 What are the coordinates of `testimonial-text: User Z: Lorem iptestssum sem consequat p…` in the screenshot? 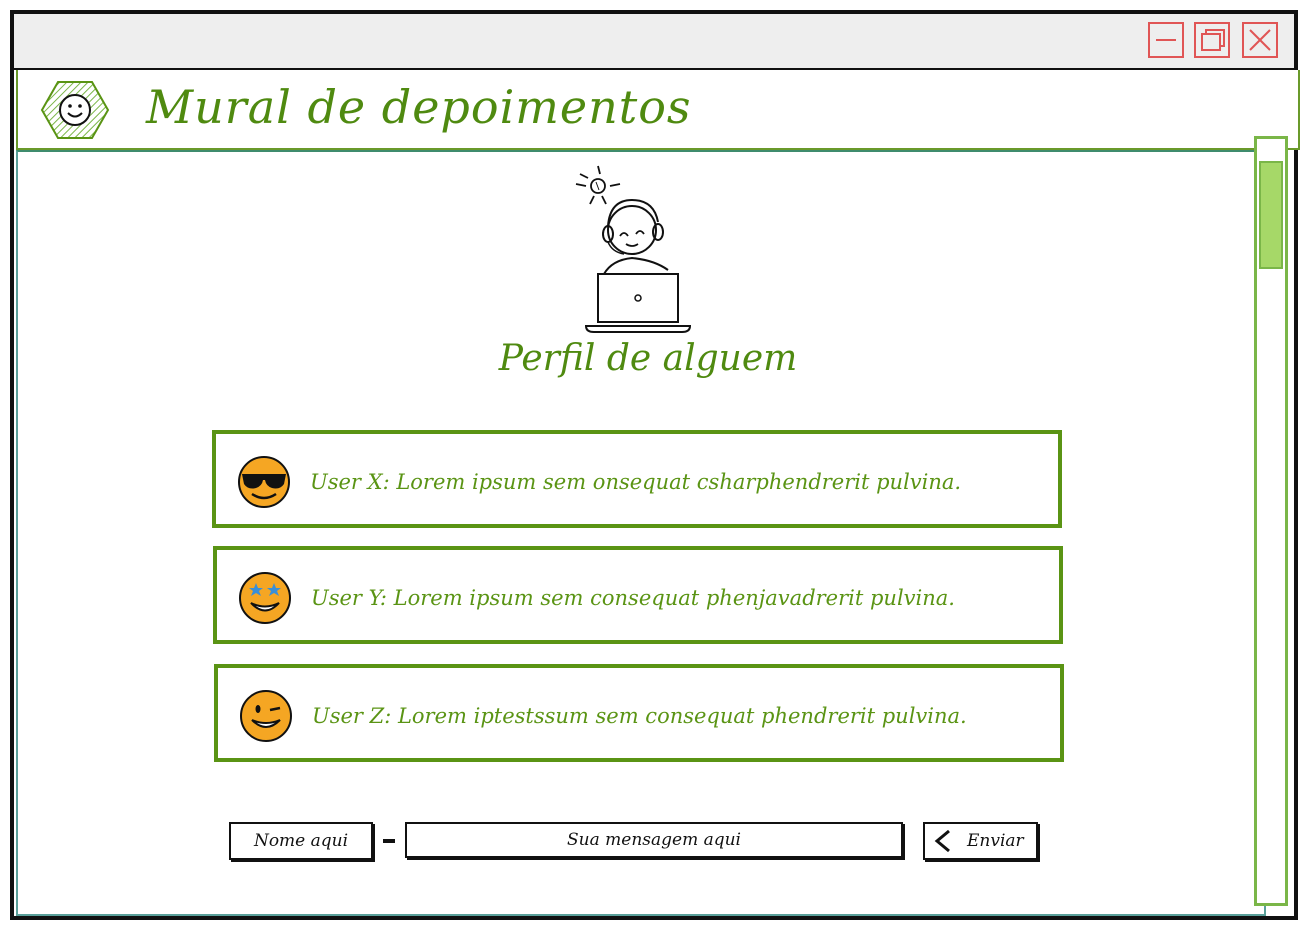 It's located at (639, 716).